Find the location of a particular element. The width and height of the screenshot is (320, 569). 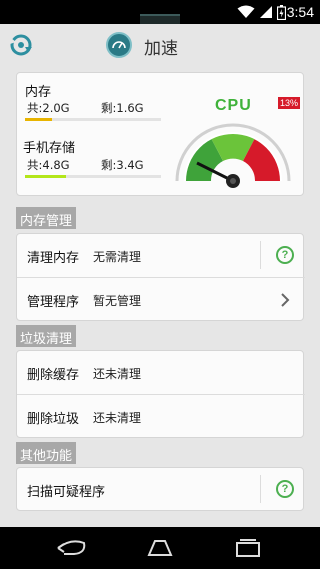

delete-cache-label: 删除缓存 is located at coordinates (53, 375).